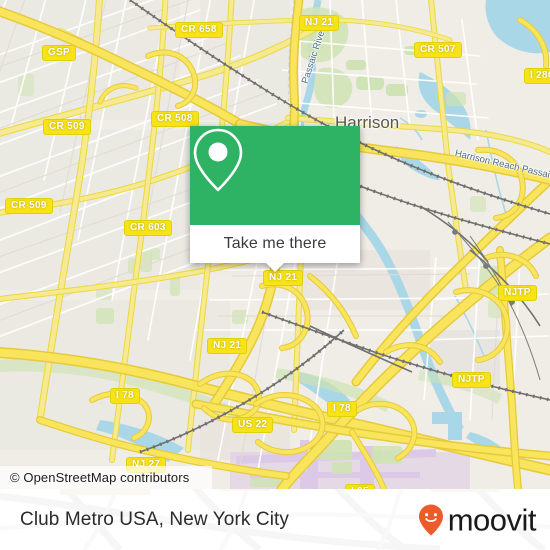  What do you see at coordinates (275, 267) in the screenshot?
I see `card-pointer-tail` at bounding box center [275, 267].